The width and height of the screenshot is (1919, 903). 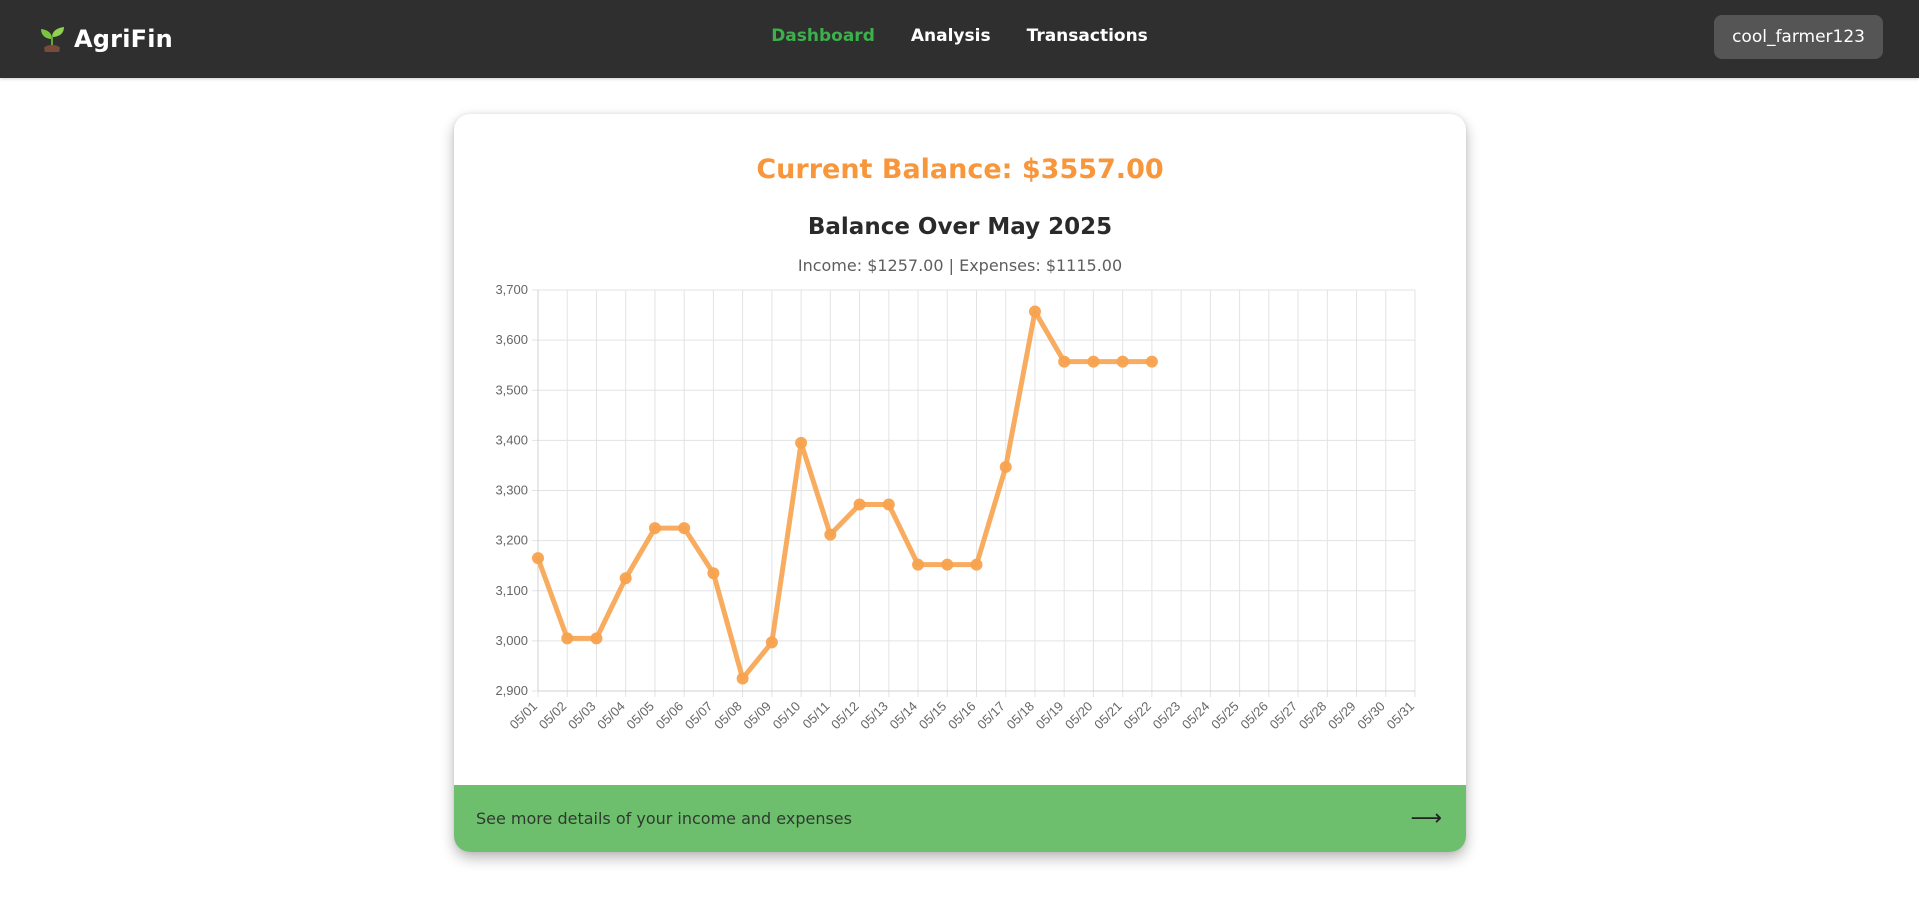 What do you see at coordinates (728, 716) in the screenshot?
I see `x-tick-label: 05/08` at bounding box center [728, 716].